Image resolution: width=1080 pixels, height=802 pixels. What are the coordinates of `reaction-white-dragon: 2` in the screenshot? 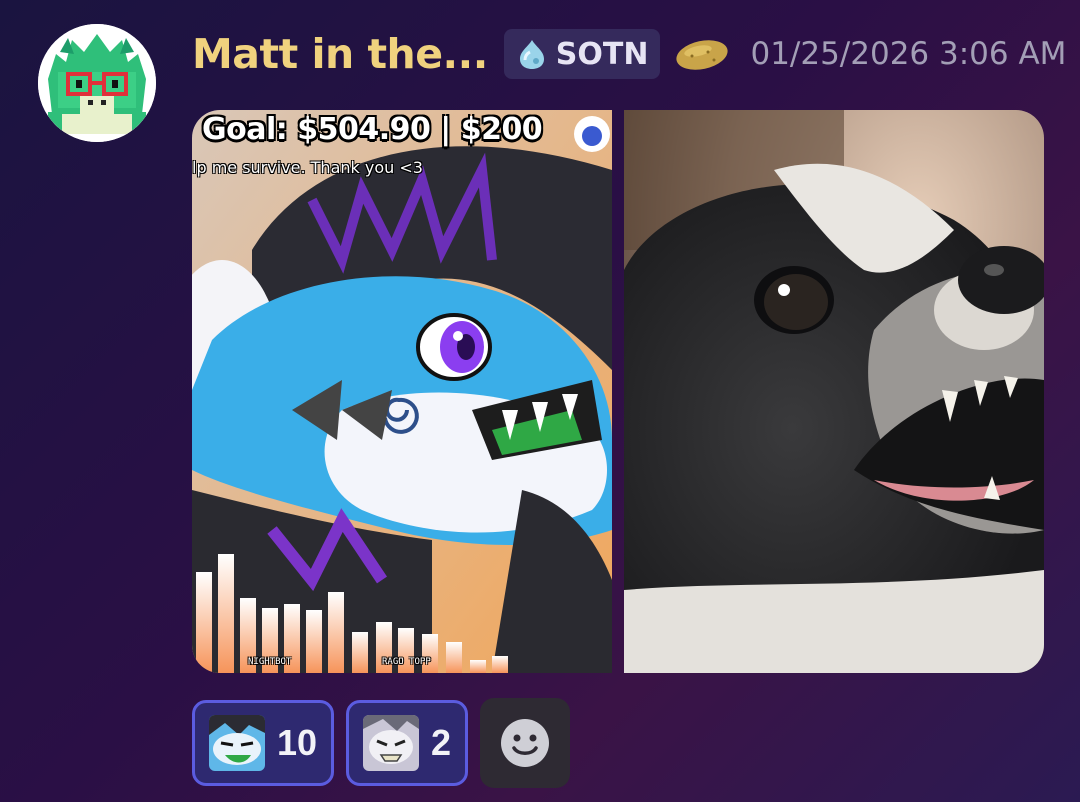 It's located at (407, 743).